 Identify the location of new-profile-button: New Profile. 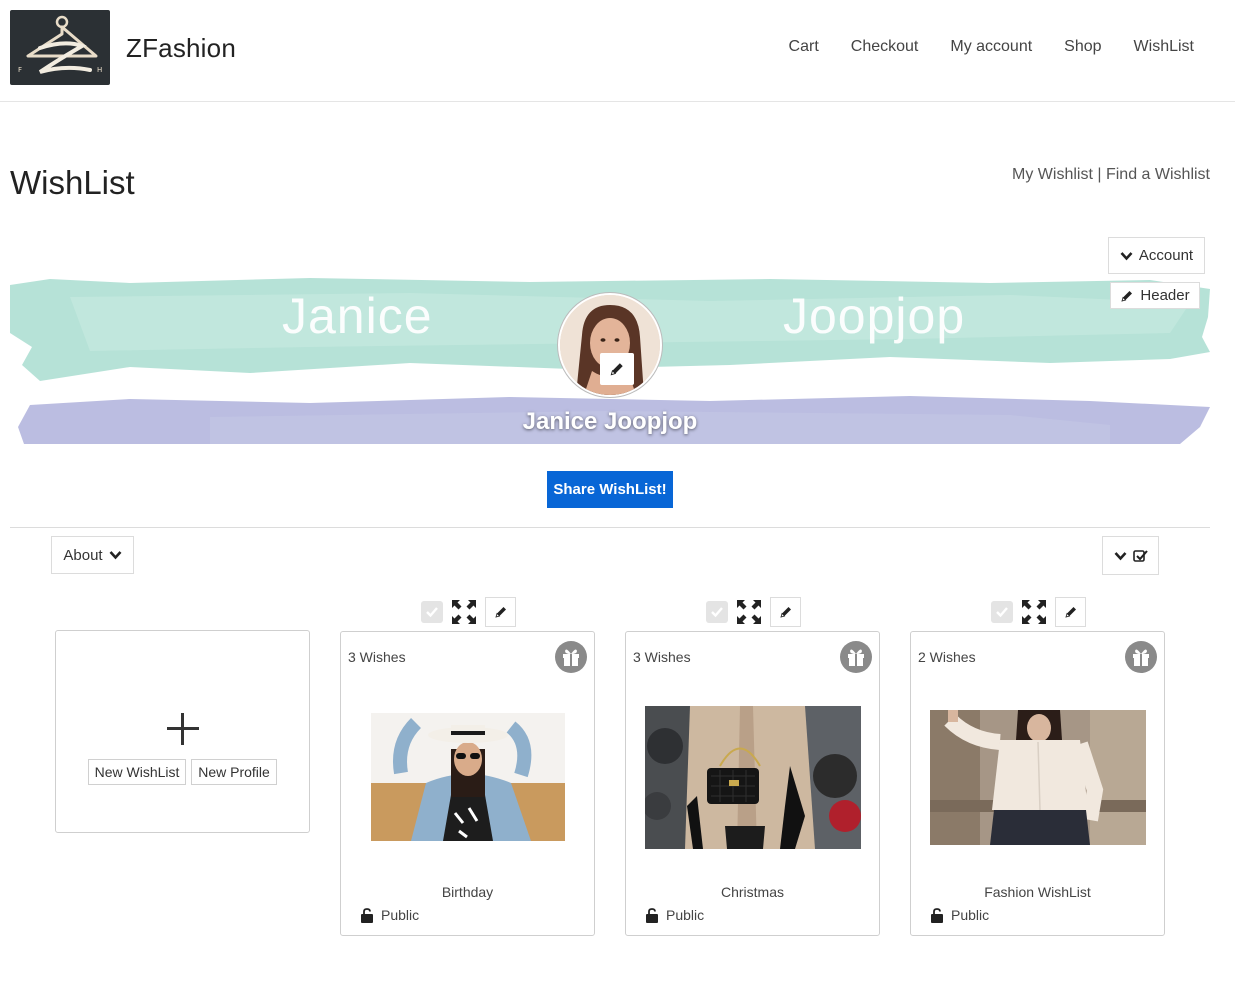
(234, 772).